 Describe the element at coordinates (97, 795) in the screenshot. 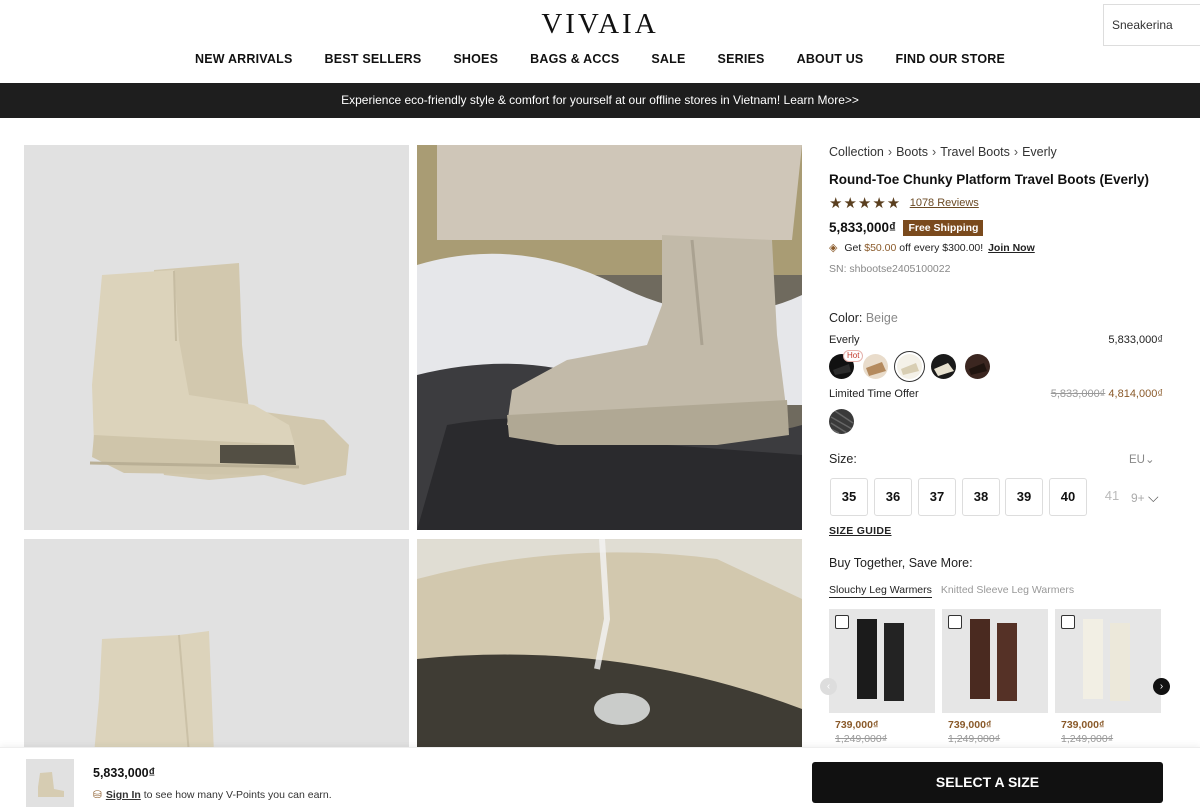

I see `coins-icon: ⛁` at that location.